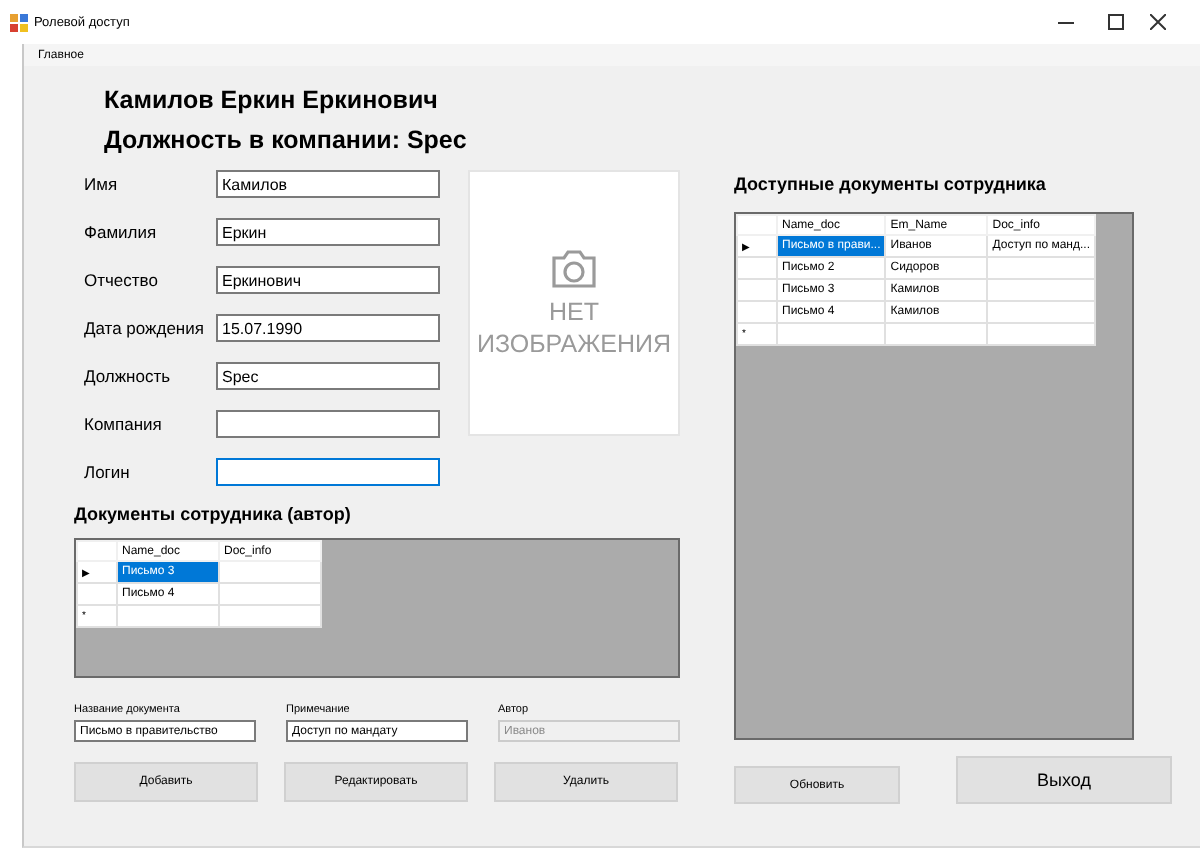 This screenshot has height=848, width=1200. I want to click on image-frame: НЕТ ИЗОБРАЖЕНИЯ, so click(574, 303).